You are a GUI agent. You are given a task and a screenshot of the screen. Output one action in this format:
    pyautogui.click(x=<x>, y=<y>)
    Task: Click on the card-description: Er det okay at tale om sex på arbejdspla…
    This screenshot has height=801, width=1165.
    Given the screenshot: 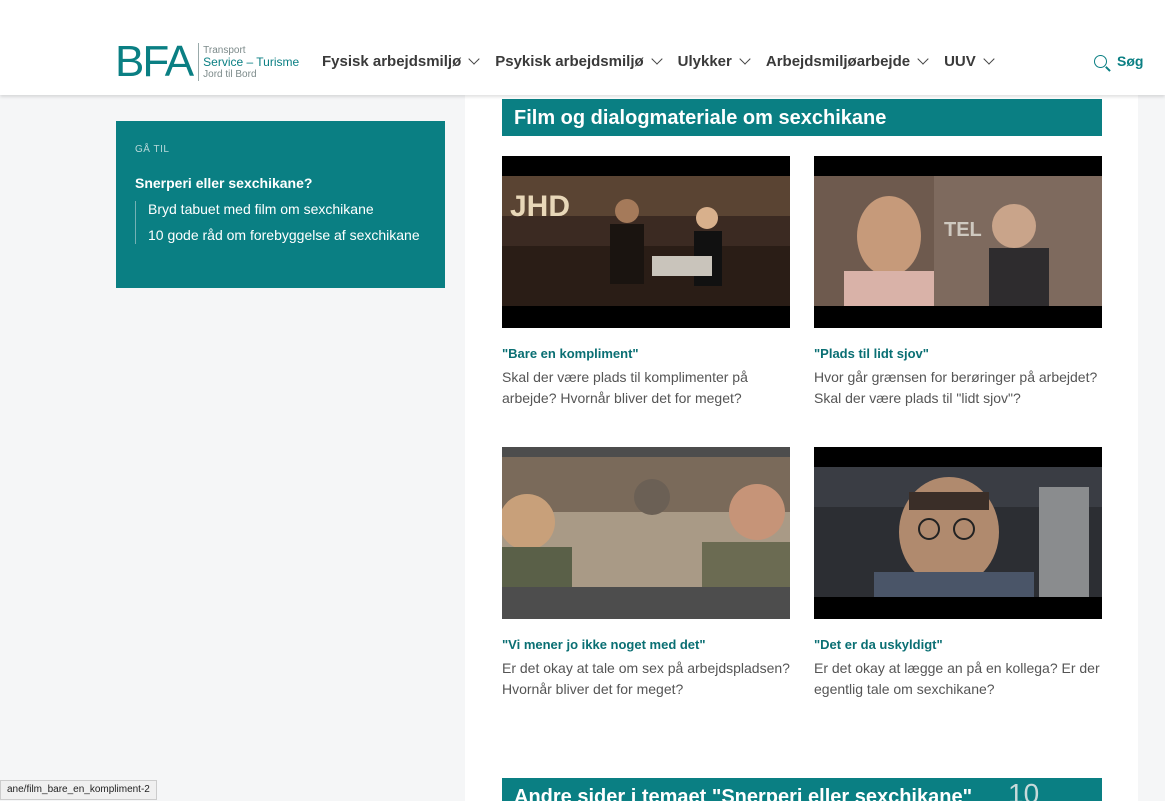 What is the action you would take?
    pyautogui.click(x=646, y=678)
    